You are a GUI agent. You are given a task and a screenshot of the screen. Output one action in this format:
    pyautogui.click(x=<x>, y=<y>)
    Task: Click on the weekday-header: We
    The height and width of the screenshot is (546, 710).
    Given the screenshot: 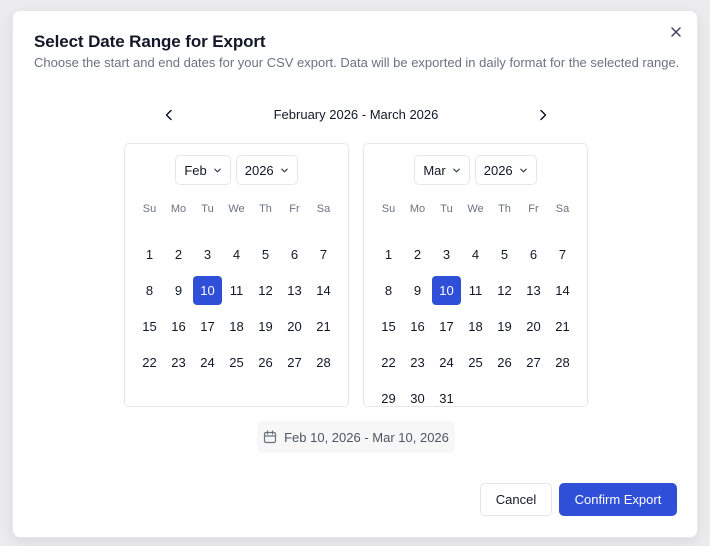 What is the action you would take?
    pyautogui.click(x=475, y=209)
    